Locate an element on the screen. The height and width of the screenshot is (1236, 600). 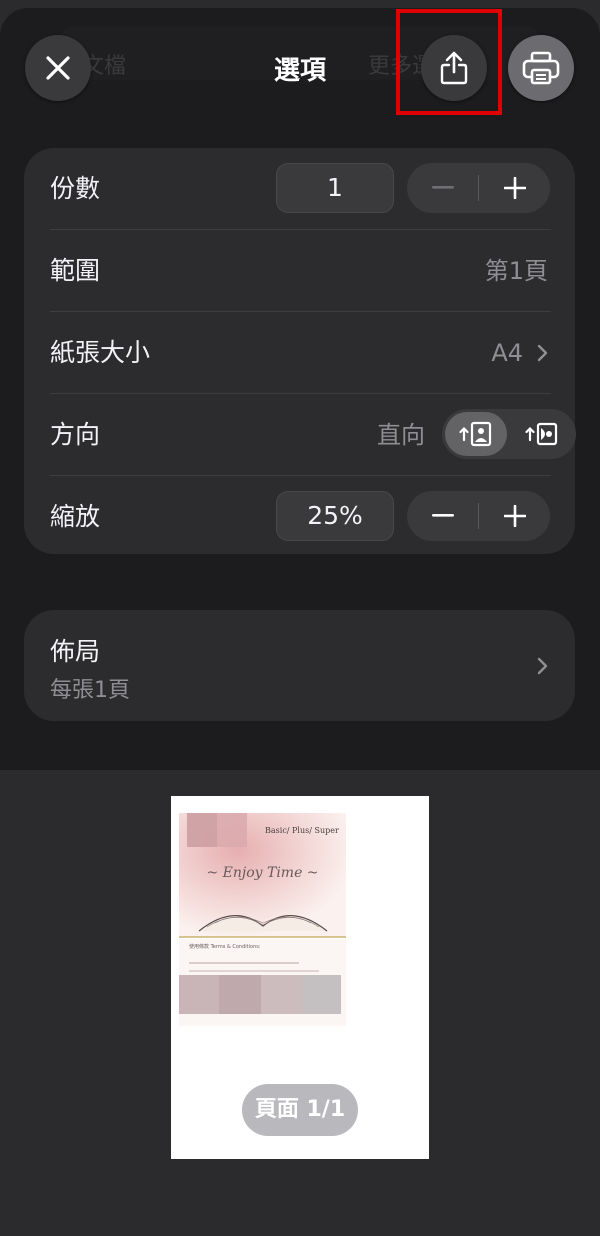
print-button is located at coordinates (541, 68).